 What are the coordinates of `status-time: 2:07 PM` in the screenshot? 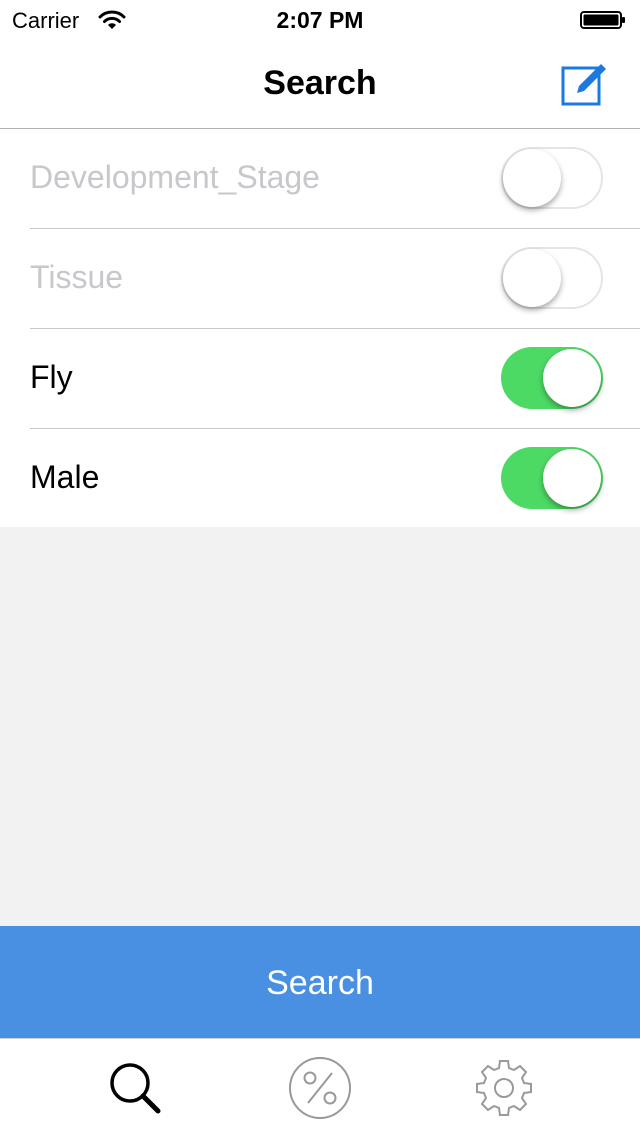 It's located at (320, 20).